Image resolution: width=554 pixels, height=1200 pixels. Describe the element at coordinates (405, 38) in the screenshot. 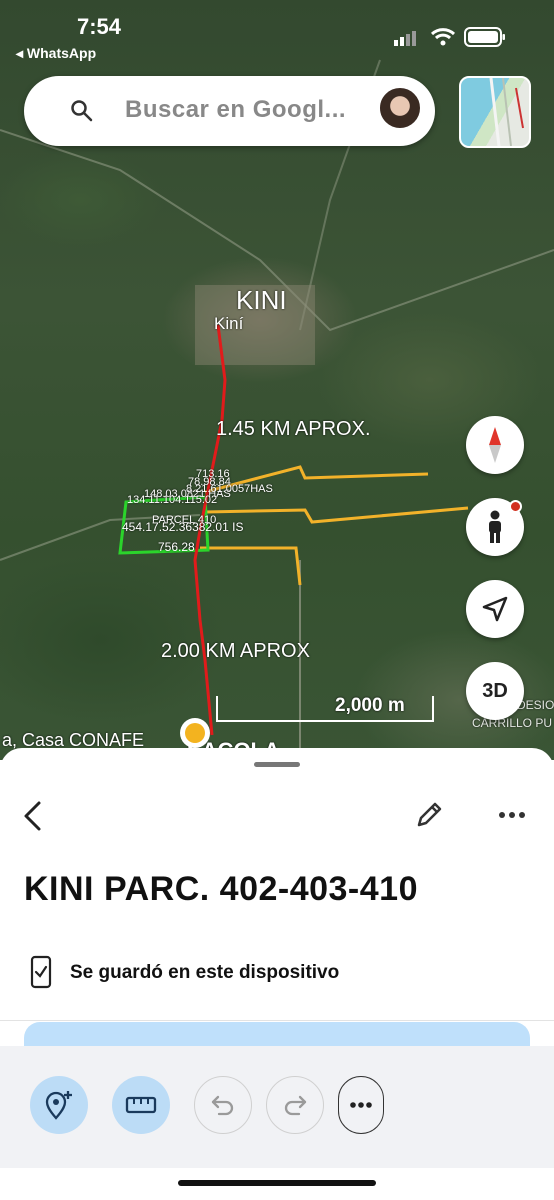

I see `cellular-signal-icon` at that location.